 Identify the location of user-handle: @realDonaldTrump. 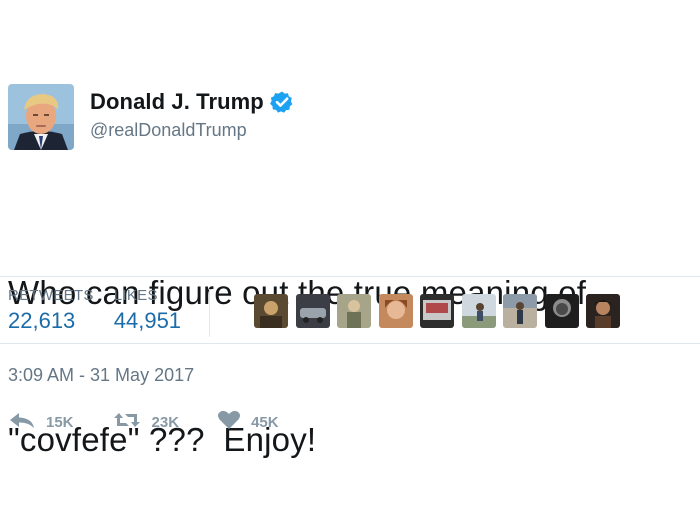
(192, 130).